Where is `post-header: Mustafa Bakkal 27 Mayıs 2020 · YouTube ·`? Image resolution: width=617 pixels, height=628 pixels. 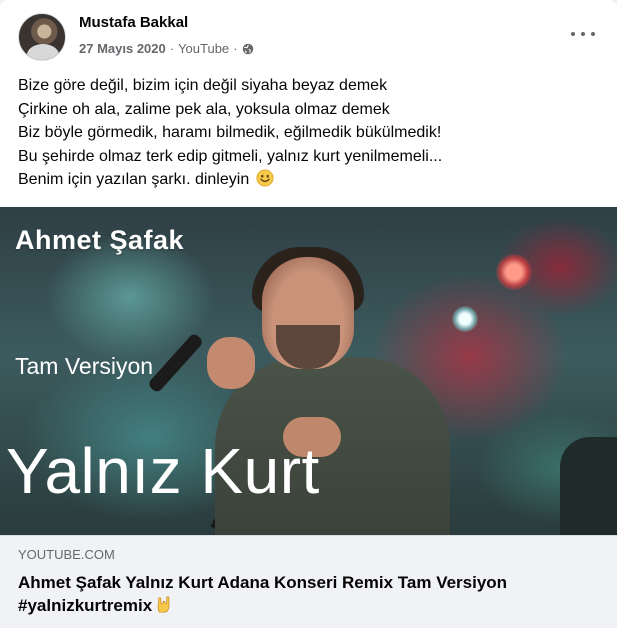 post-header: Mustafa Bakkal 27 Mayıs 2020 · YouTube · is located at coordinates (308, 35).